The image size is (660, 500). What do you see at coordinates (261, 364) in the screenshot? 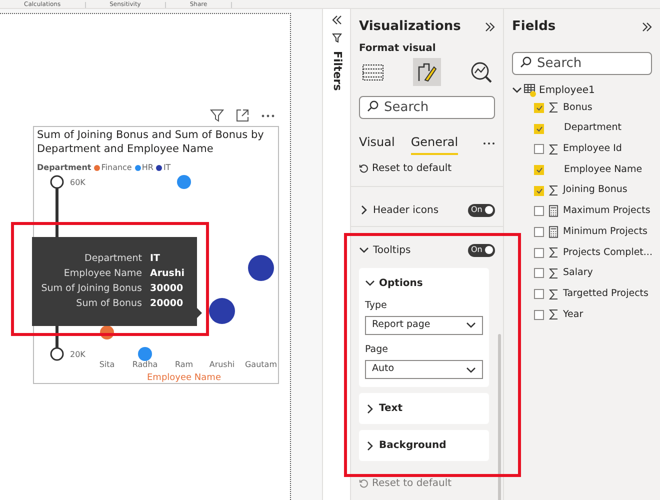
I see `axis-tick-label: Gautam` at bounding box center [261, 364].